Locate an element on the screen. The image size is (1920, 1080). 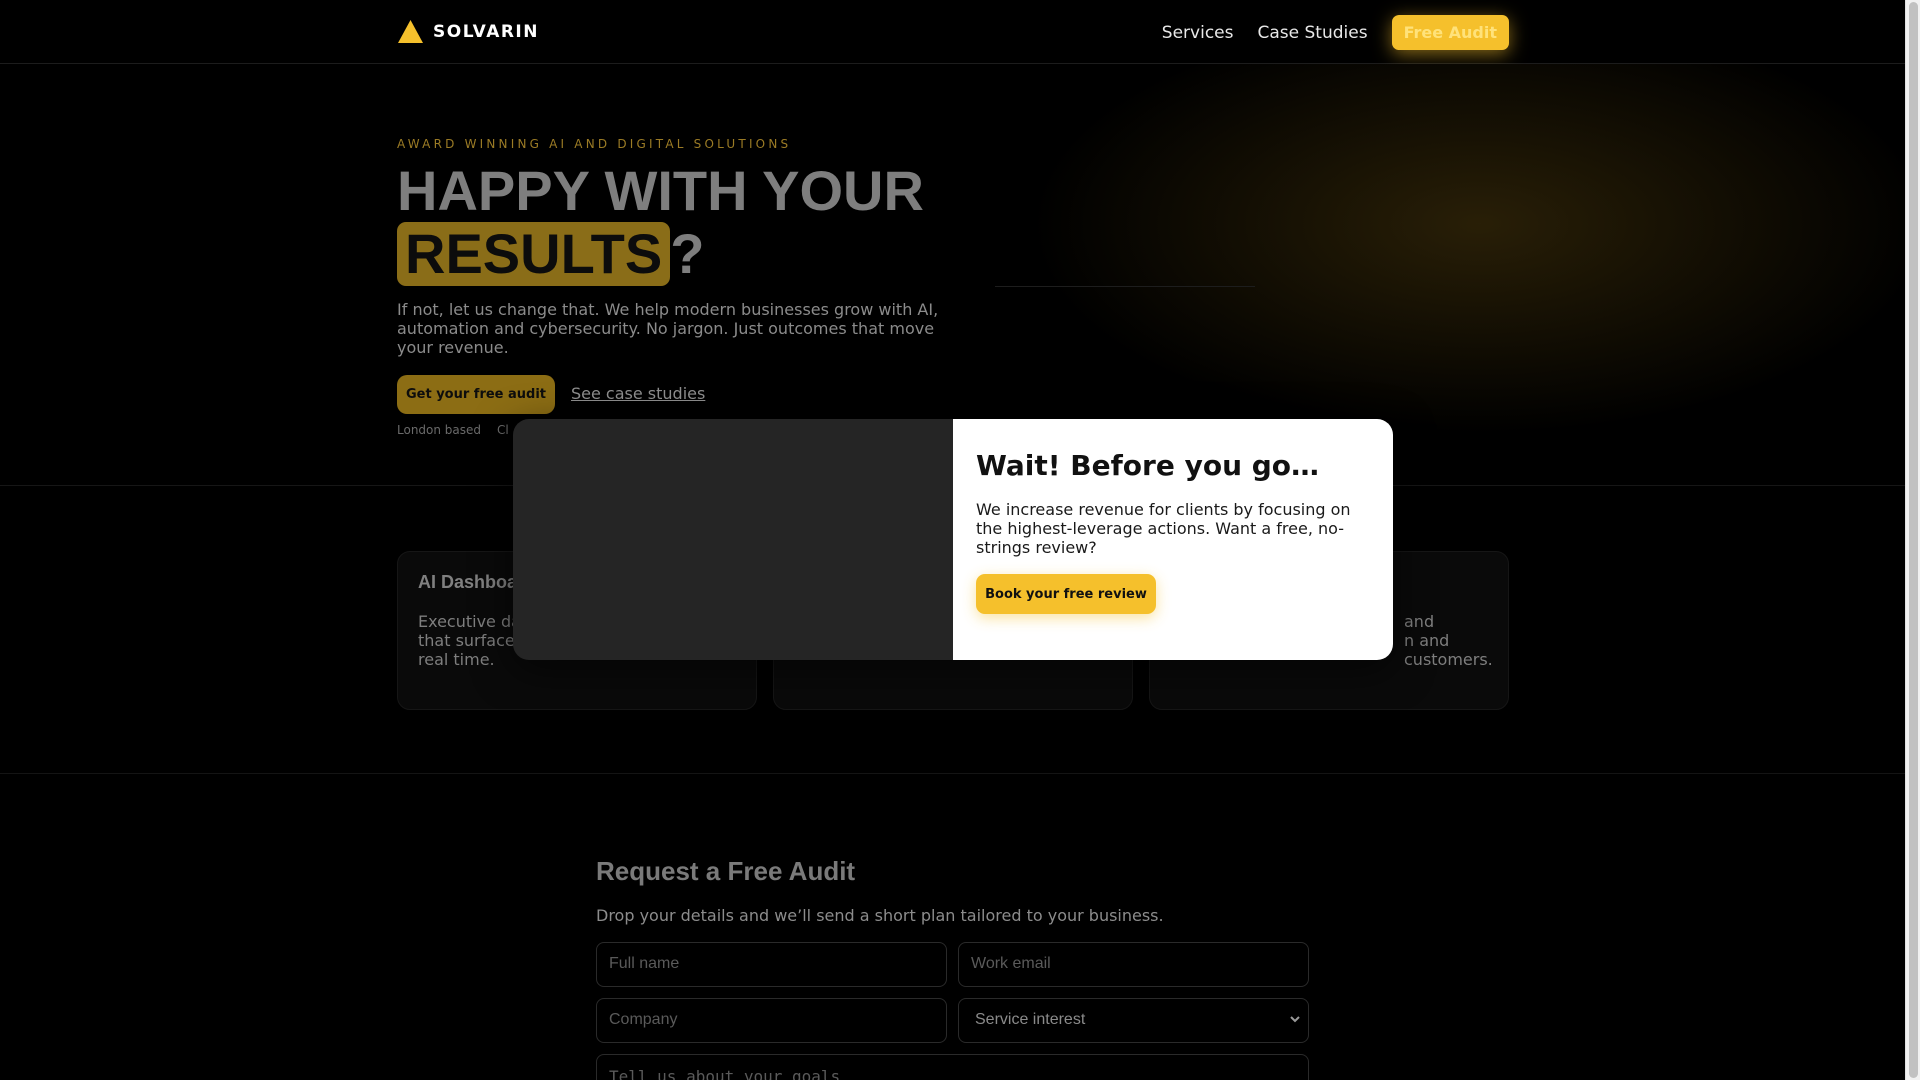
triangle-logo-icon is located at coordinates (410, 31).